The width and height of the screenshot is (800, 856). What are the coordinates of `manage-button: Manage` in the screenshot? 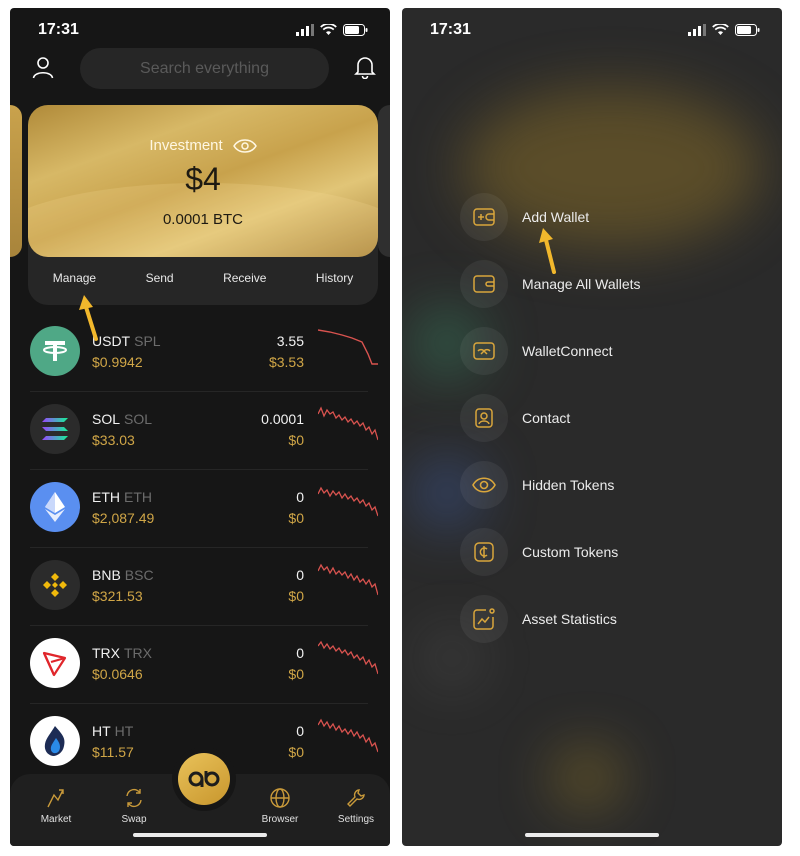 It's located at (74, 278).